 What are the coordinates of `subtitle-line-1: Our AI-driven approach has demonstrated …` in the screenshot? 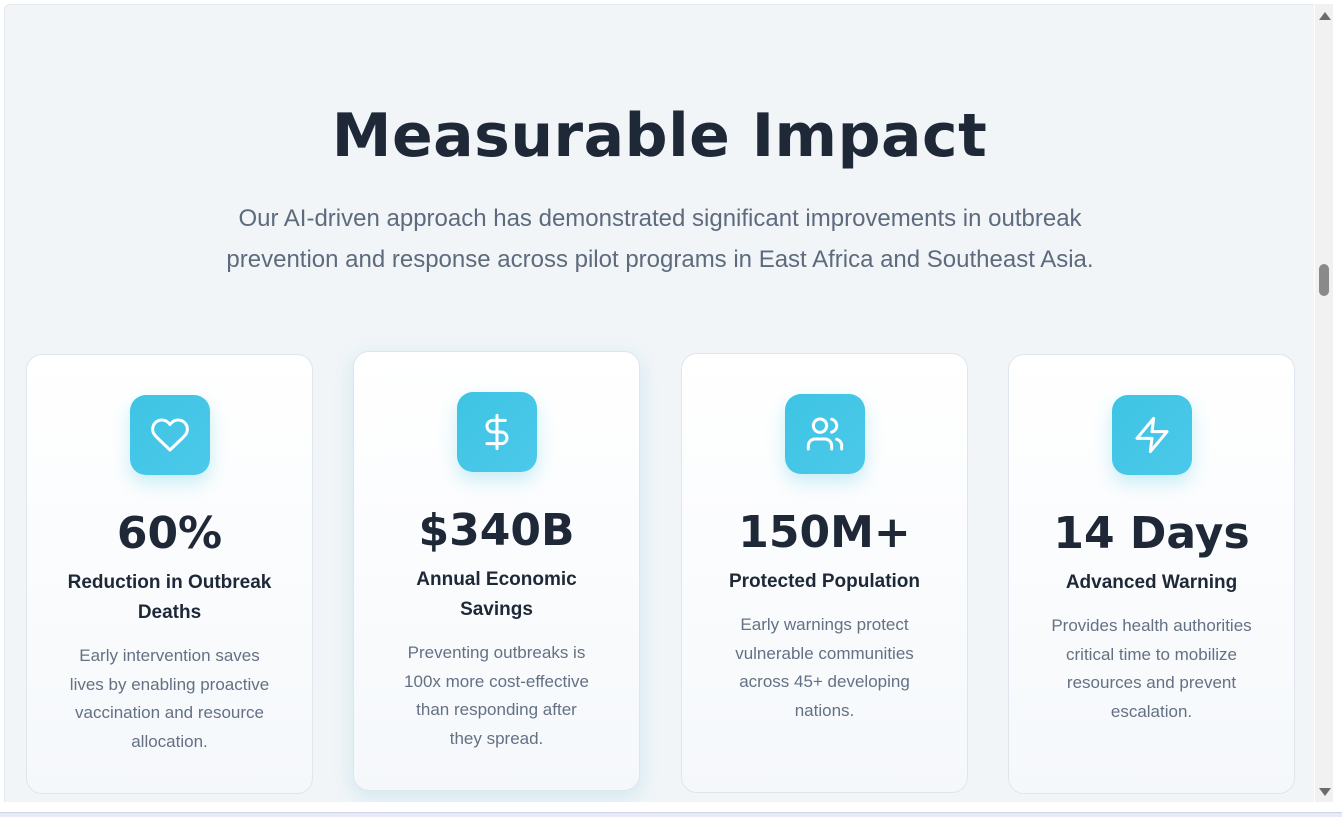 It's located at (660, 218).